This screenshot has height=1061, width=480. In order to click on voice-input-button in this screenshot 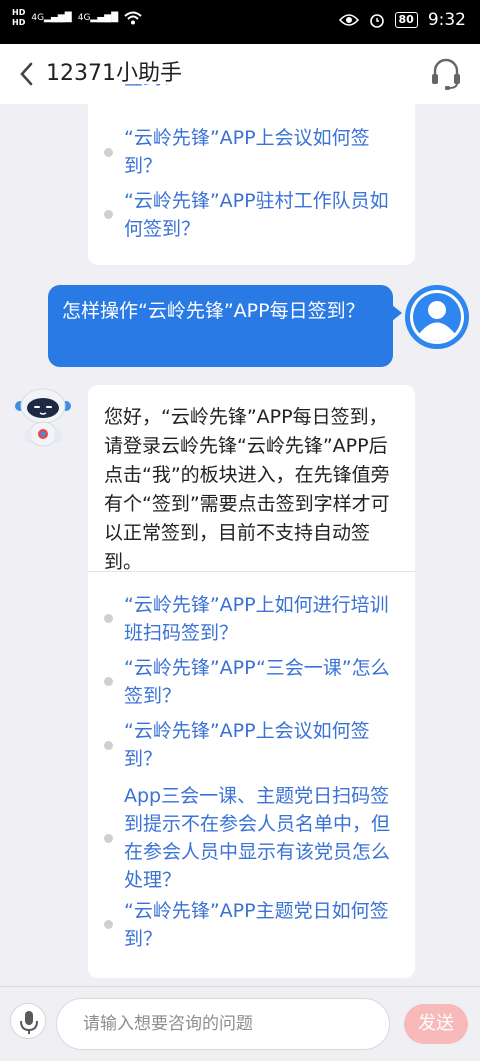, I will do `click(28, 1021)`.